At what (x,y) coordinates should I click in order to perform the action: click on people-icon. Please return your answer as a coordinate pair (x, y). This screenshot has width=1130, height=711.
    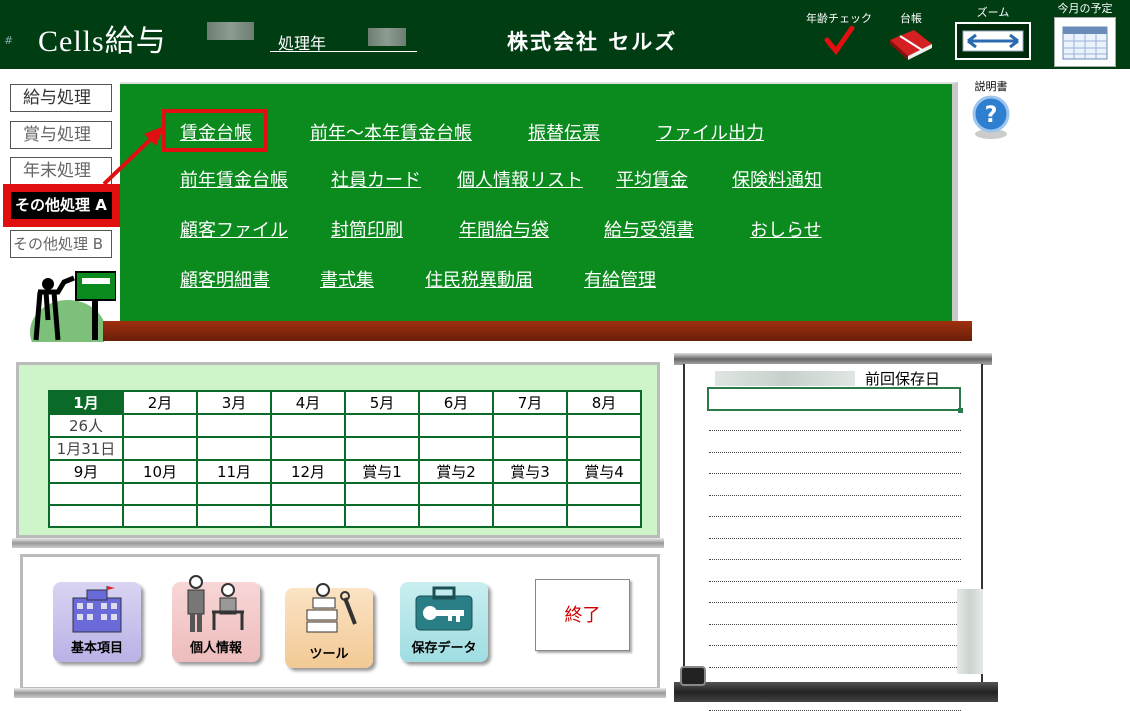
    Looking at the image, I should click on (215, 603).